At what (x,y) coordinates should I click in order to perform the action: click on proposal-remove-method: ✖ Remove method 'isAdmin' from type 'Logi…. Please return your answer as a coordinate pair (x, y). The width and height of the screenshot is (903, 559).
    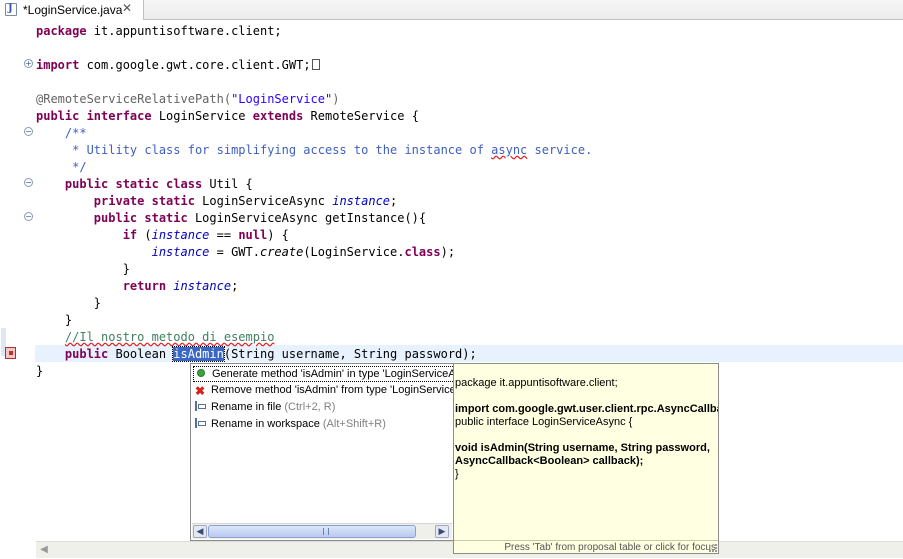
    Looking at the image, I should click on (325, 391).